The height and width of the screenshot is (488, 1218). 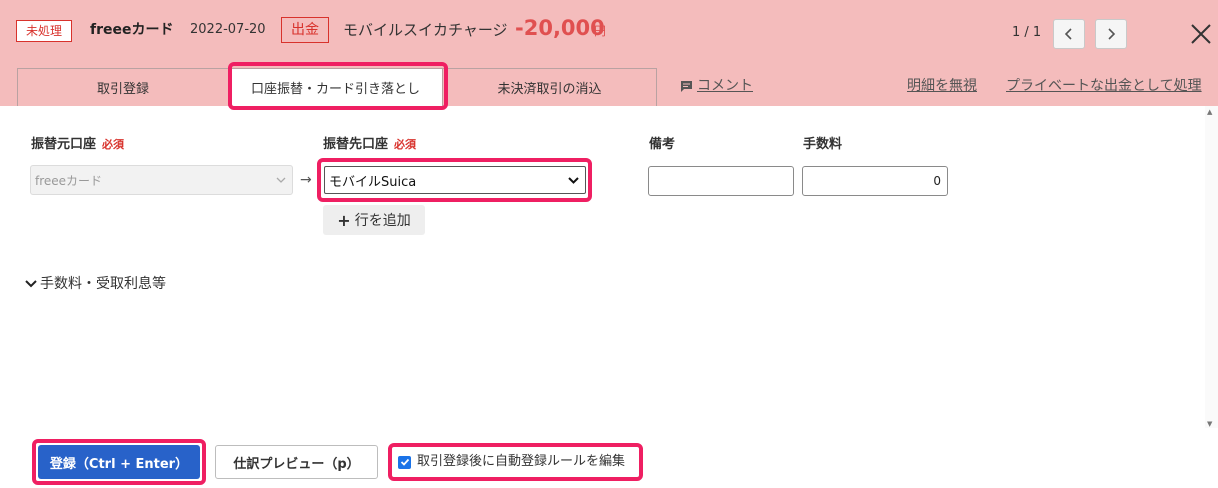 I want to click on status-badge: 未処理, so click(x=44, y=31).